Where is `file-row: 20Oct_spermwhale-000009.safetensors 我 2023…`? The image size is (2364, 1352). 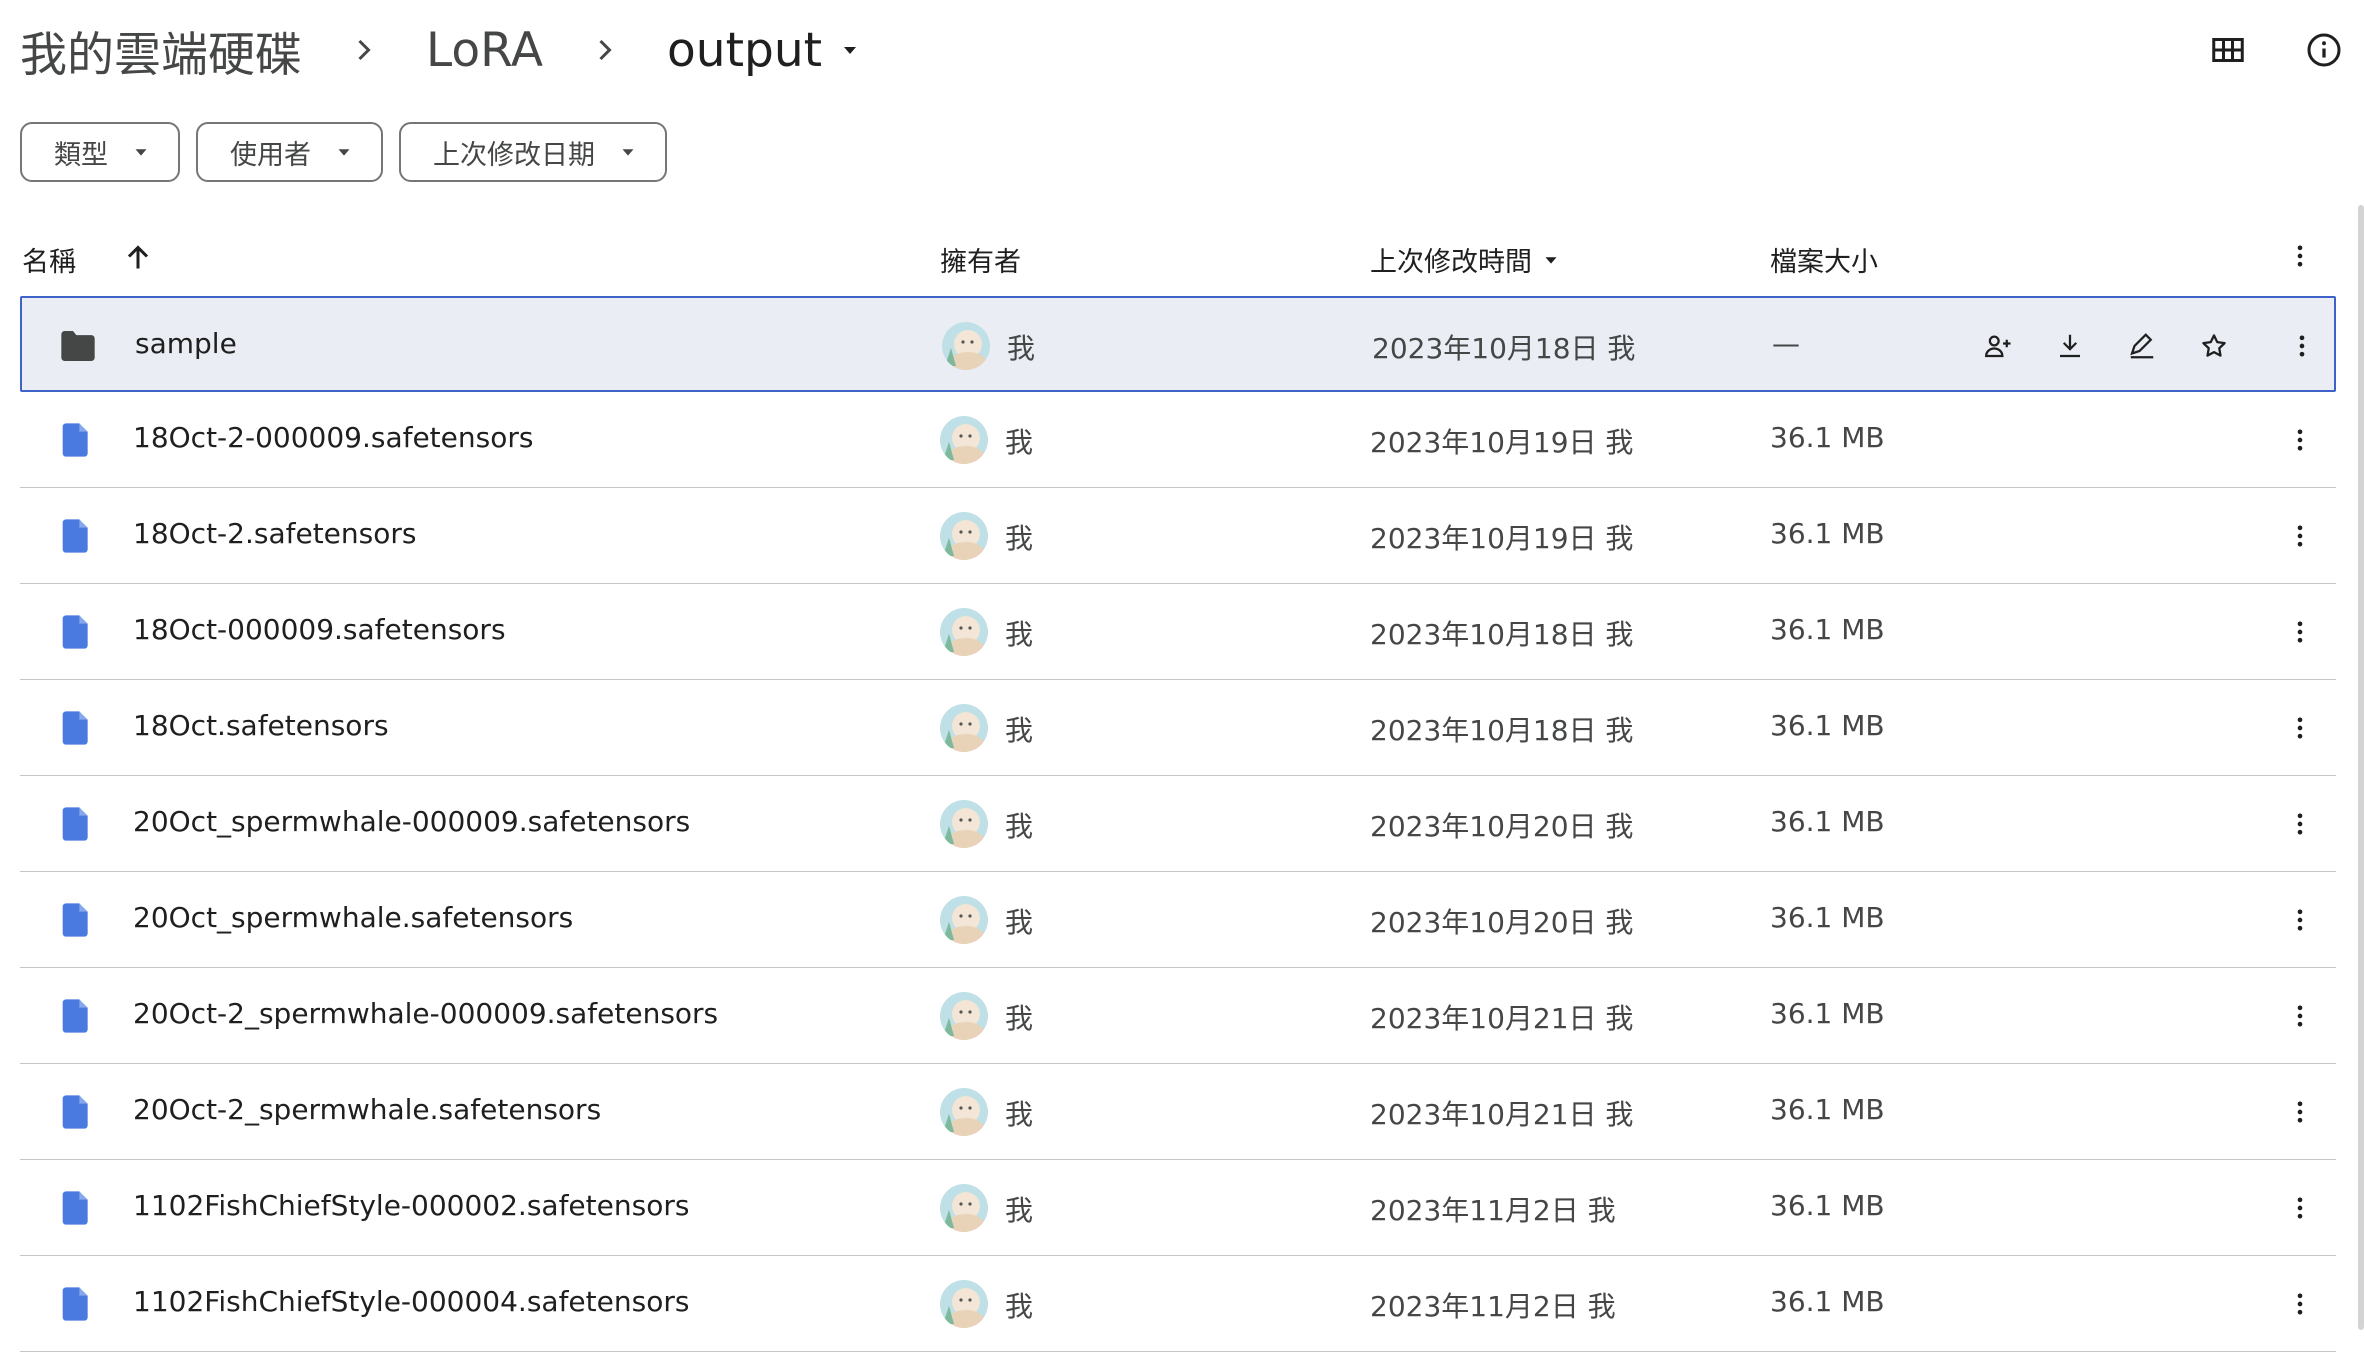
file-row: 20Oct_spermwhale-000009.safetensors 我 2023… is located at coordinates (1178, 824).